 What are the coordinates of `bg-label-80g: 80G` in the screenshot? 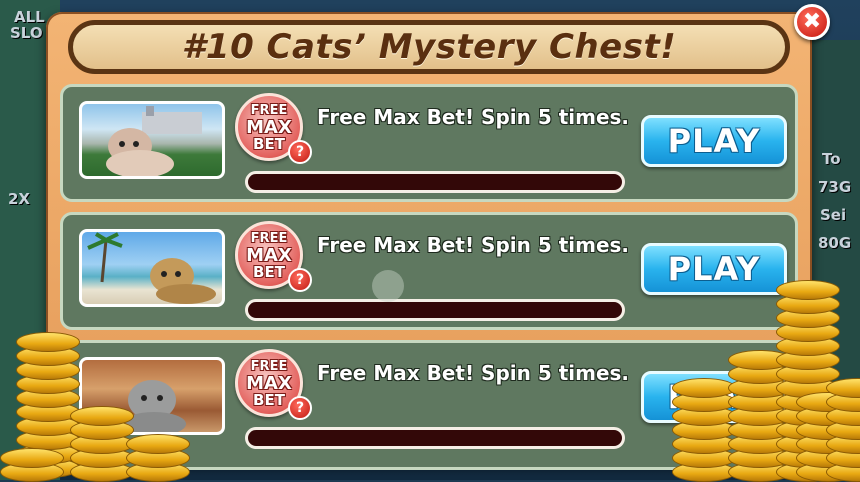 It's located at (835, 243).